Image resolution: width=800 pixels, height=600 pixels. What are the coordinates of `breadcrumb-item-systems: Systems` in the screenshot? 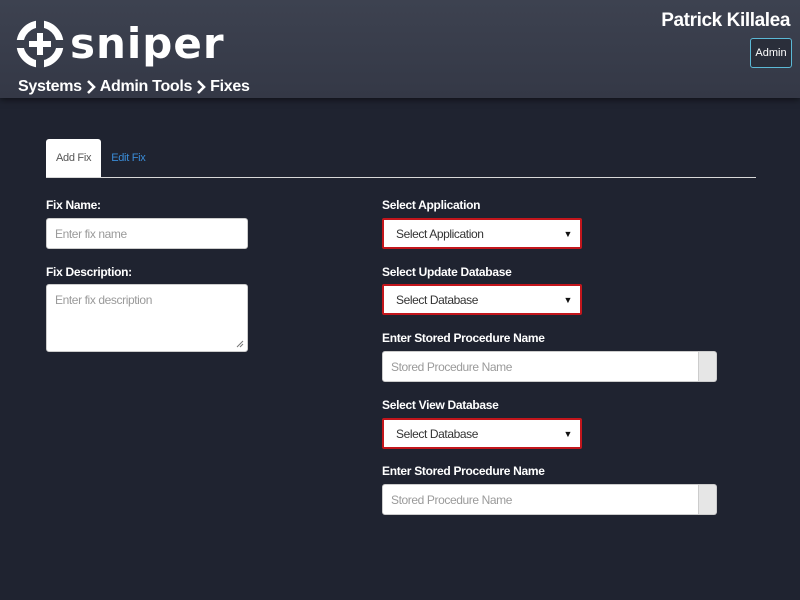 It's located at (50, 87).